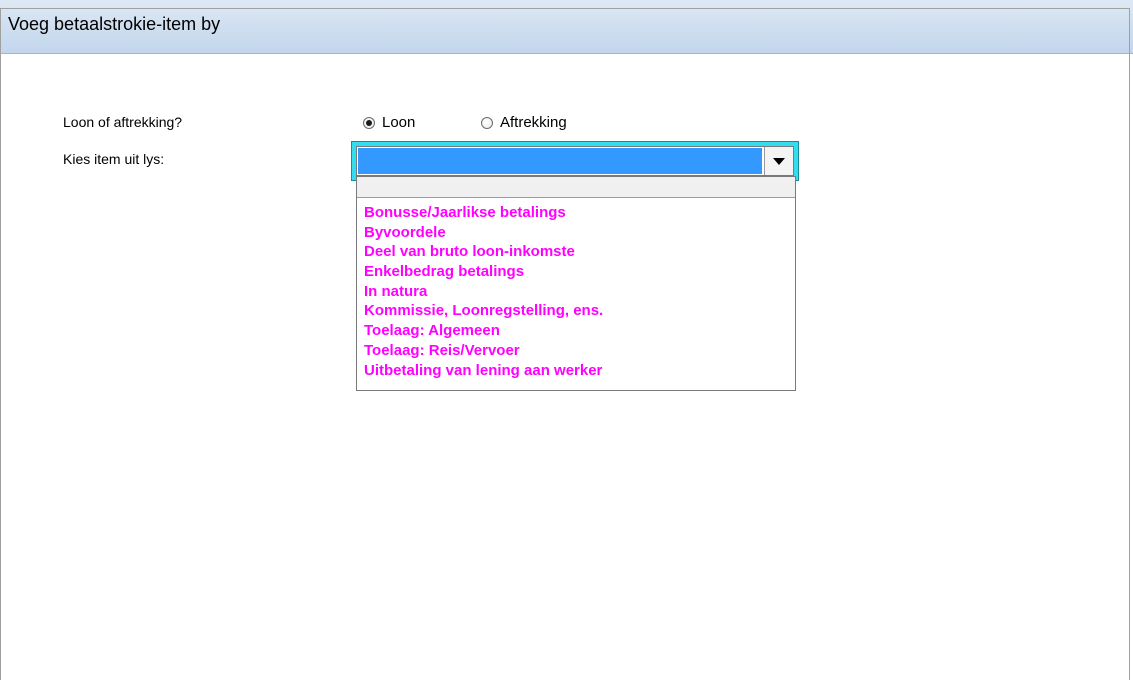  I want to click on list-item: In natura, so click(483, 292).